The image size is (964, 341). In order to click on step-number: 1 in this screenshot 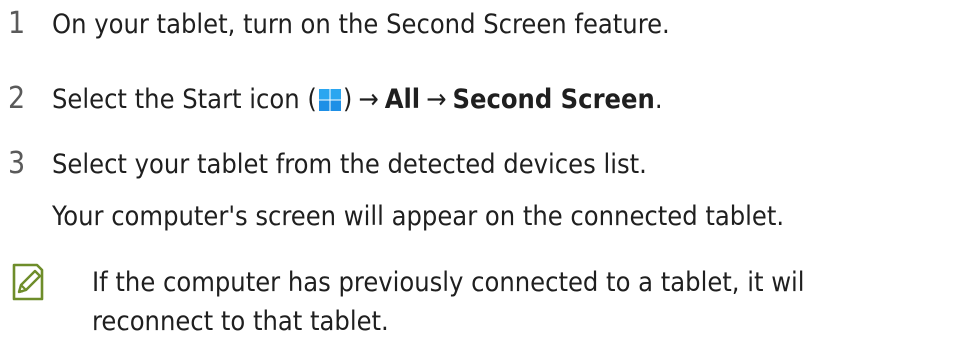, I will do `click(17, 23)`.